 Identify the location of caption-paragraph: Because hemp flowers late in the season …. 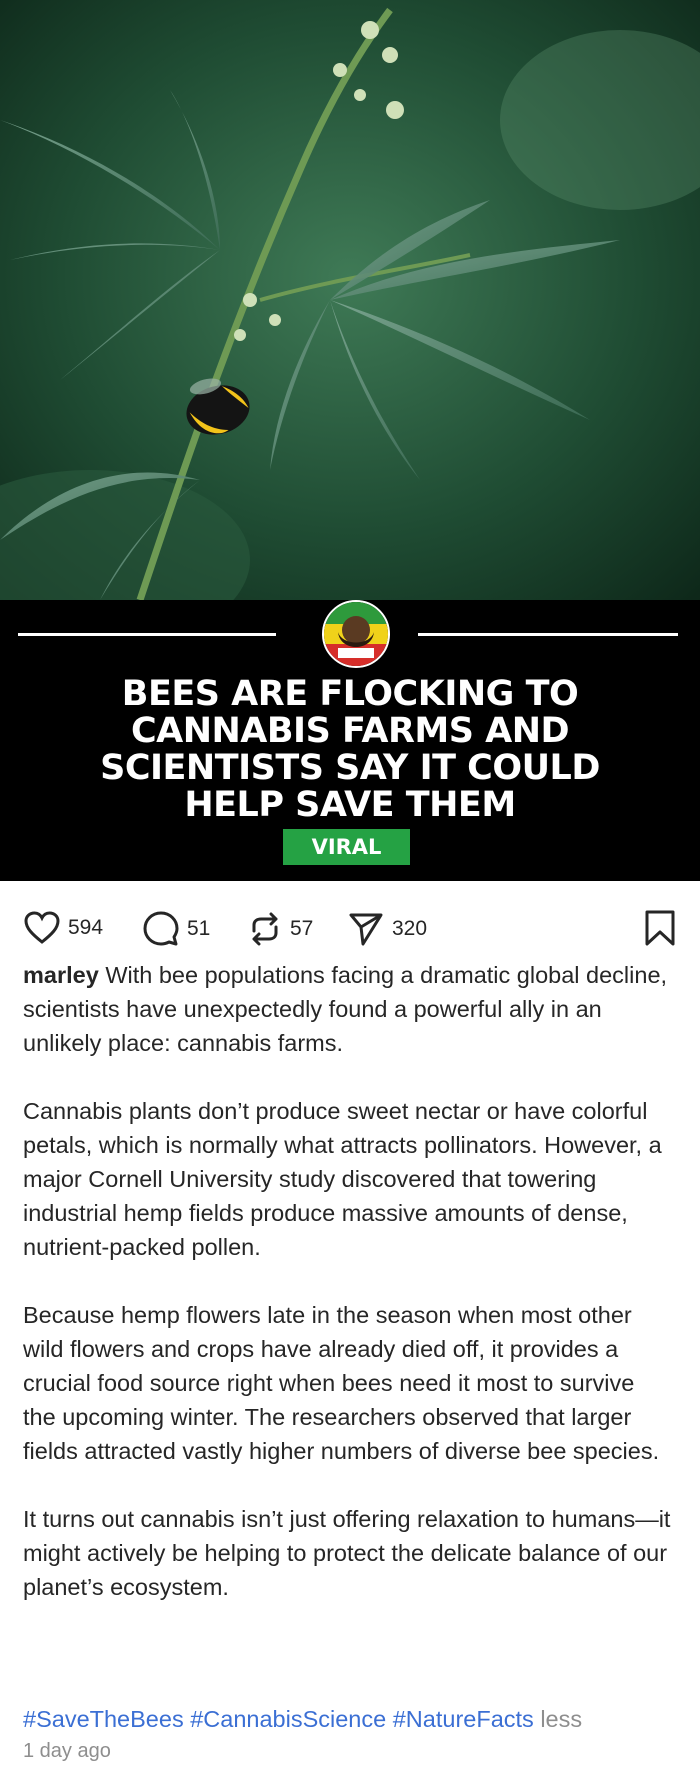
(341, 1383).